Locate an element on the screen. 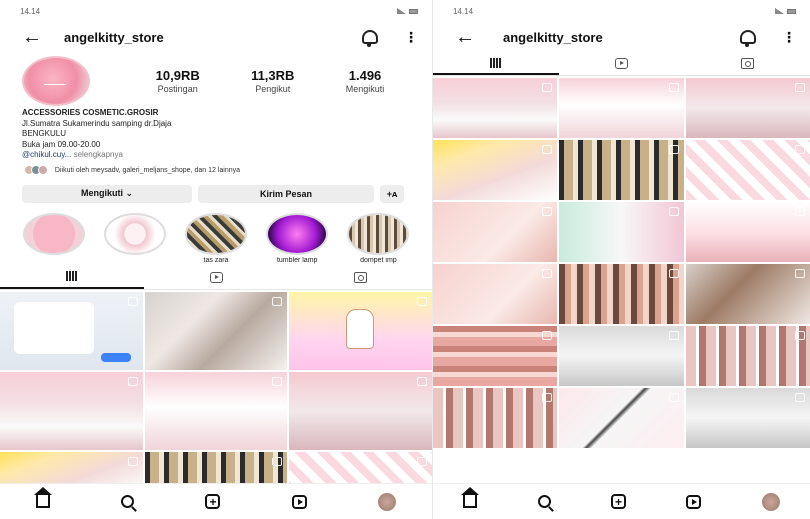 The image size is (810, 519). bio-link-row: @chikul.cuy... selengkapnya is located at coordinates (216, 155).